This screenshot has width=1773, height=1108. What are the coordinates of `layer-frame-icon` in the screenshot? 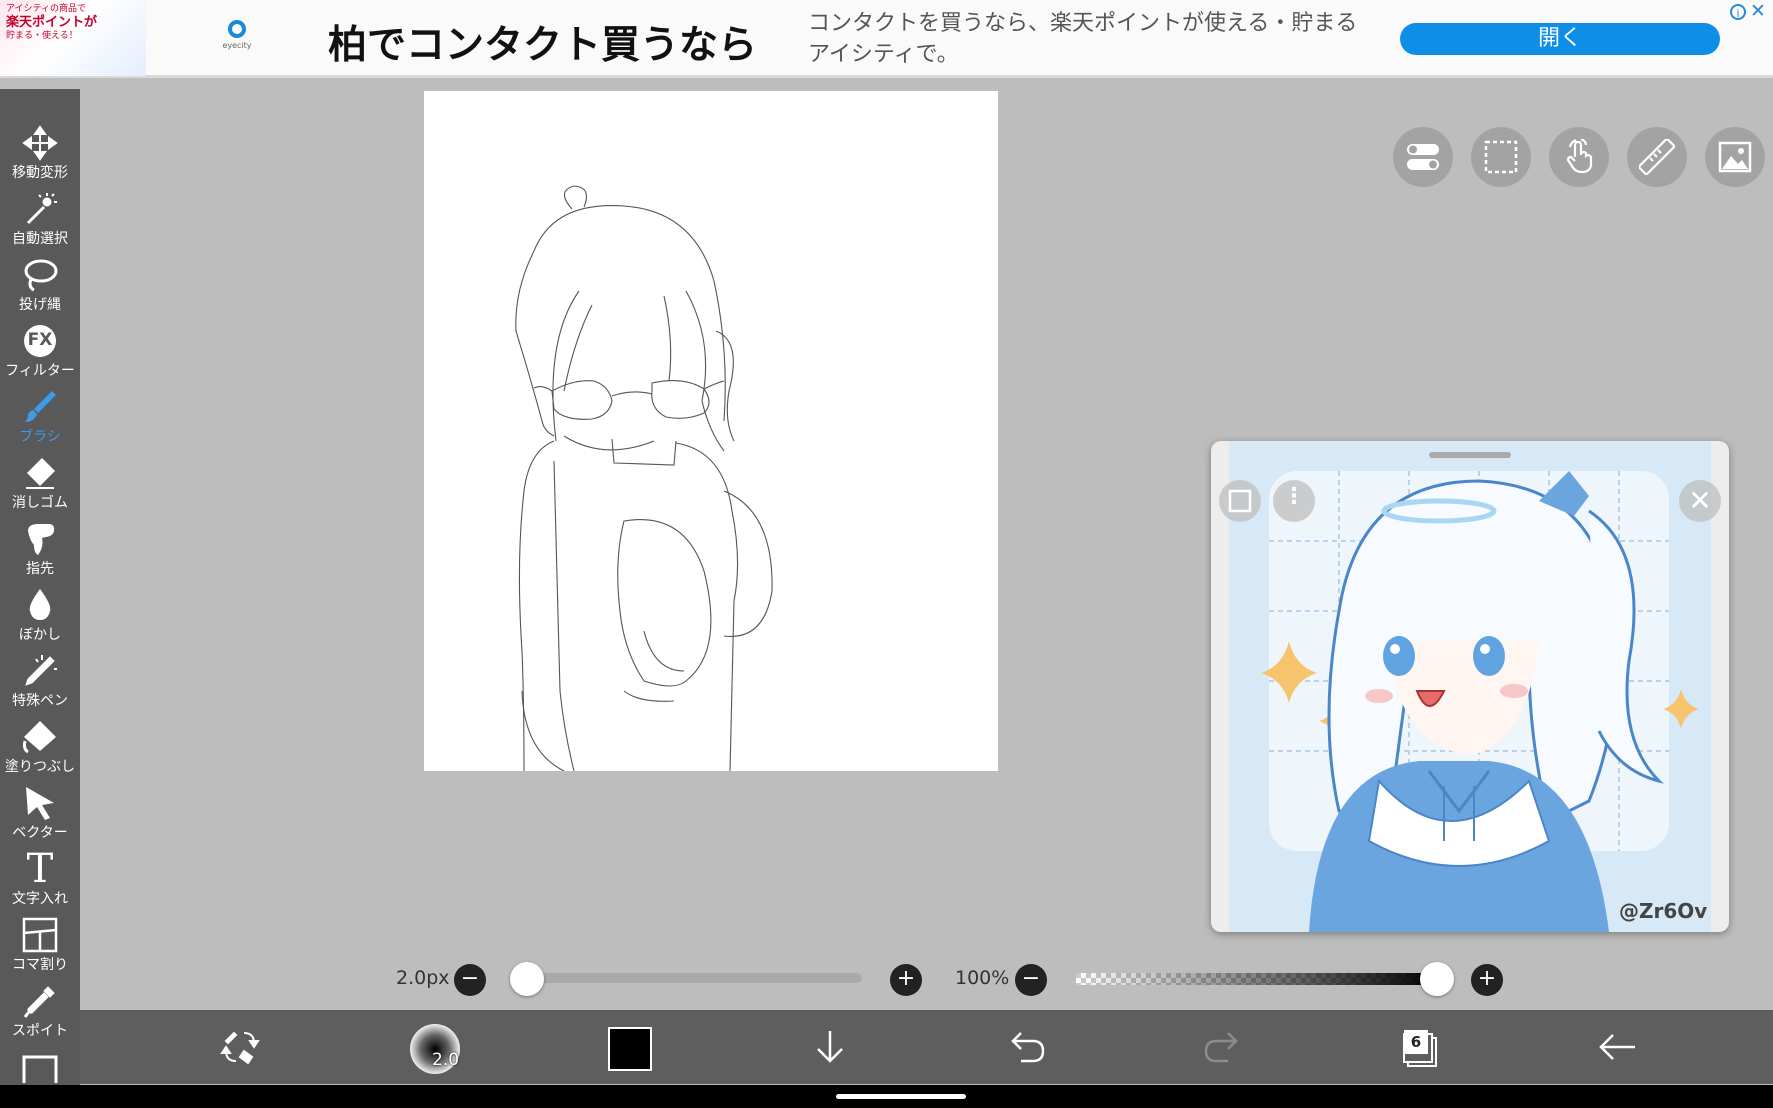 It's located at (40, 1069).